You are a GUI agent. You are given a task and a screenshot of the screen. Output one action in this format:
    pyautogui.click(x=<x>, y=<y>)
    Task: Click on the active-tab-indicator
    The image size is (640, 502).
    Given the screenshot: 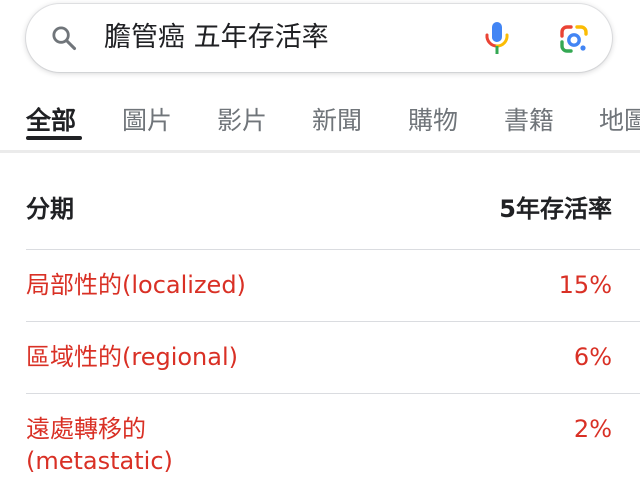 What is the action you would take?
    pyautogui.click(x=54, y=138)
    